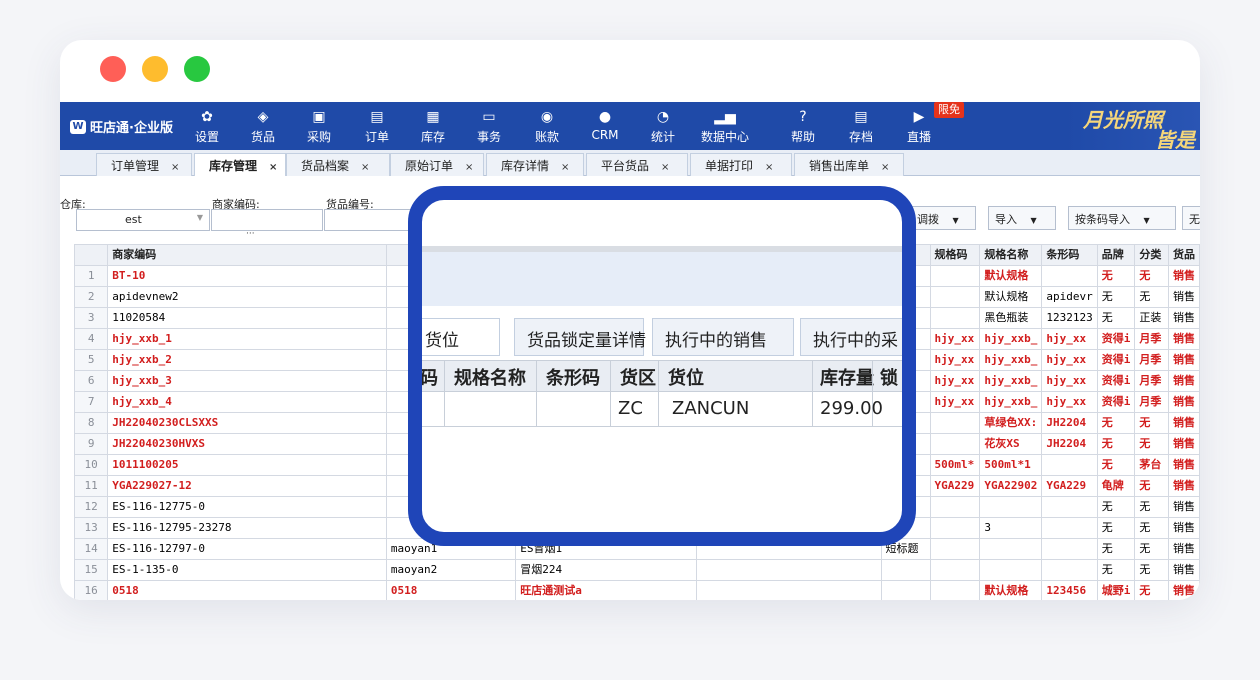  What do you see at coordinates (803, 126) in the screenshot?
I see `nav-help: ? 帮助` at bounding box center [803, 126].